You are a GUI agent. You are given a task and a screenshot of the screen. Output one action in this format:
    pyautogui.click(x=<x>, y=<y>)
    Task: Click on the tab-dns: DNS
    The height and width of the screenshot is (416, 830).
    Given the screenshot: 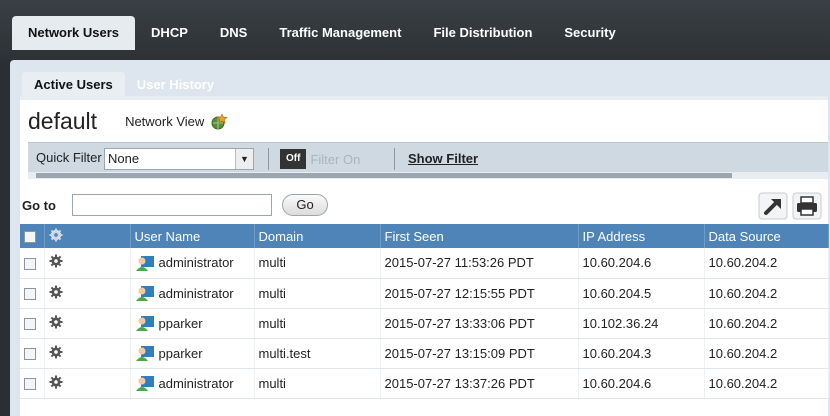 What is the action you would take?
    pyautogui.click(x=233, y=33)
    